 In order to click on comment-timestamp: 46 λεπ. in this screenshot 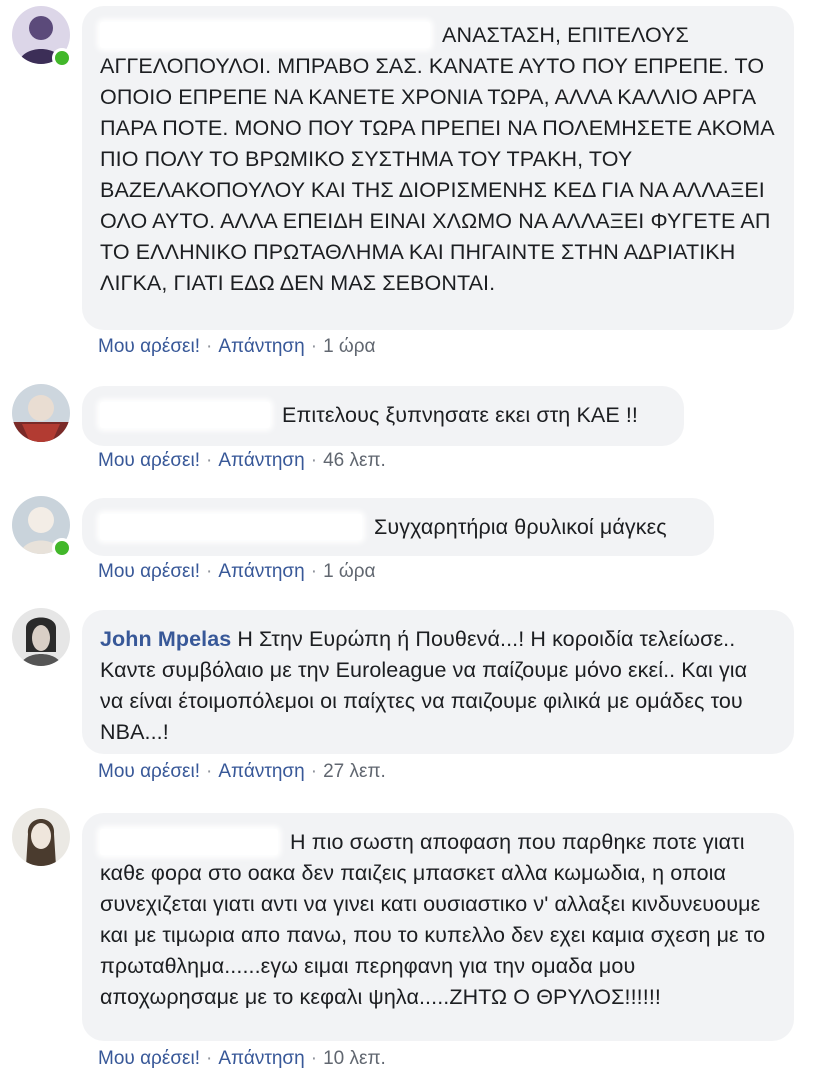, I will do `click(354, 460)`.